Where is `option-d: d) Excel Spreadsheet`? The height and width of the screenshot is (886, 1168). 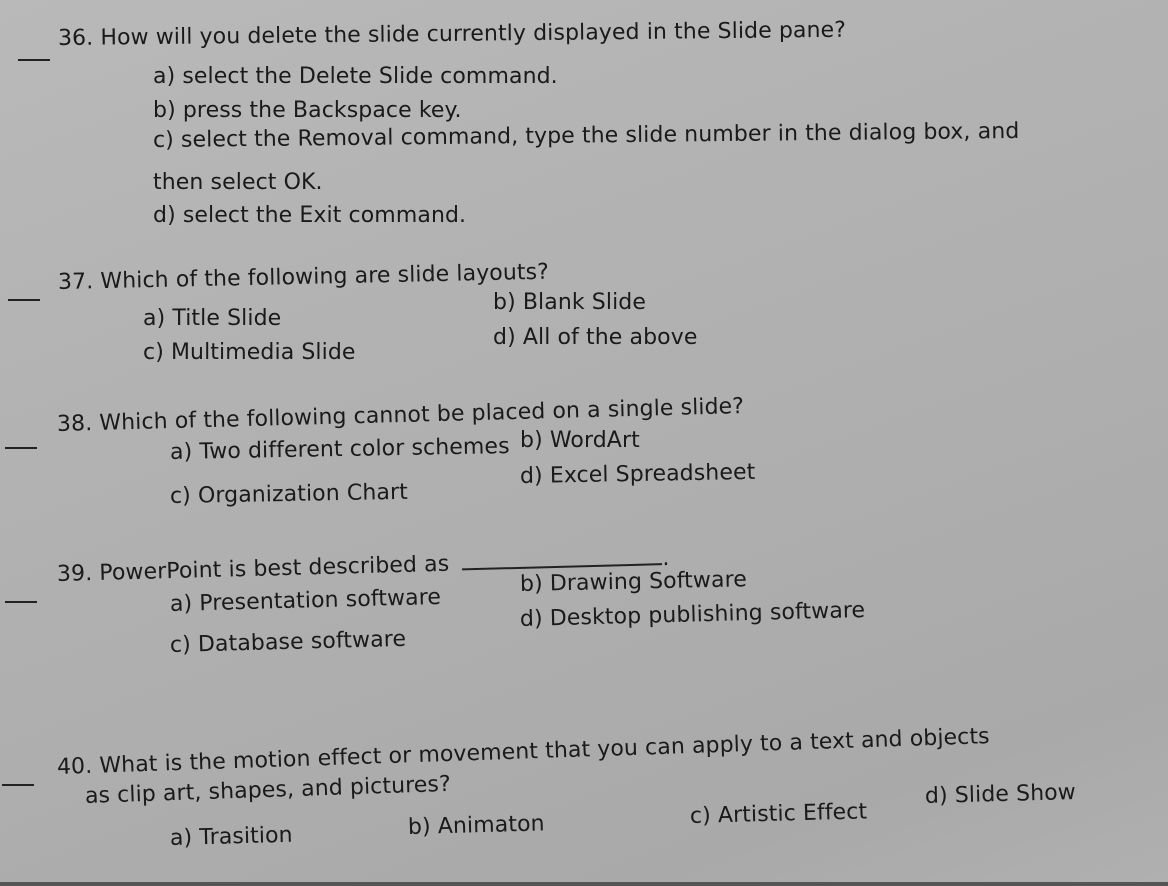
option-d: d) Excel Spreadsheet is located at coordinates (638, 474).